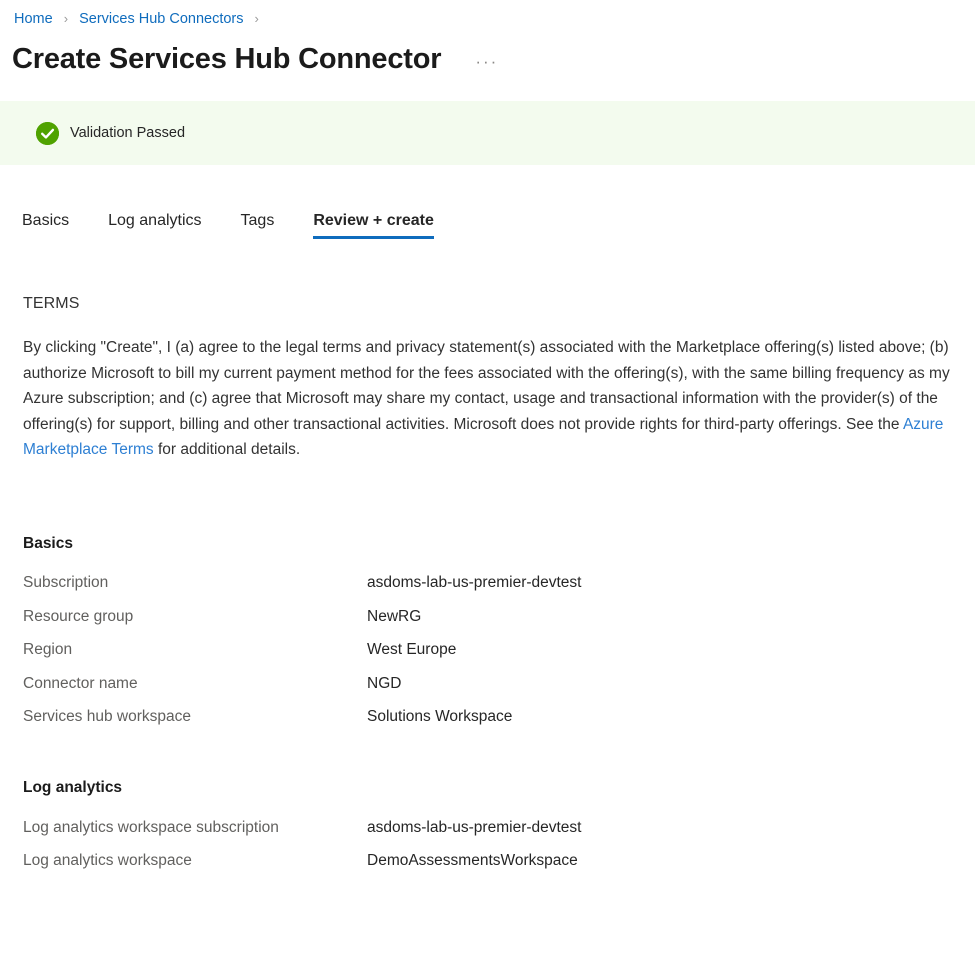 The width and height of the screenshot is (975, 962). What do you see at coordinates (258, 225) in the screenshot?
I see `tab-tags: Tags` at bounding box center [258, 225].